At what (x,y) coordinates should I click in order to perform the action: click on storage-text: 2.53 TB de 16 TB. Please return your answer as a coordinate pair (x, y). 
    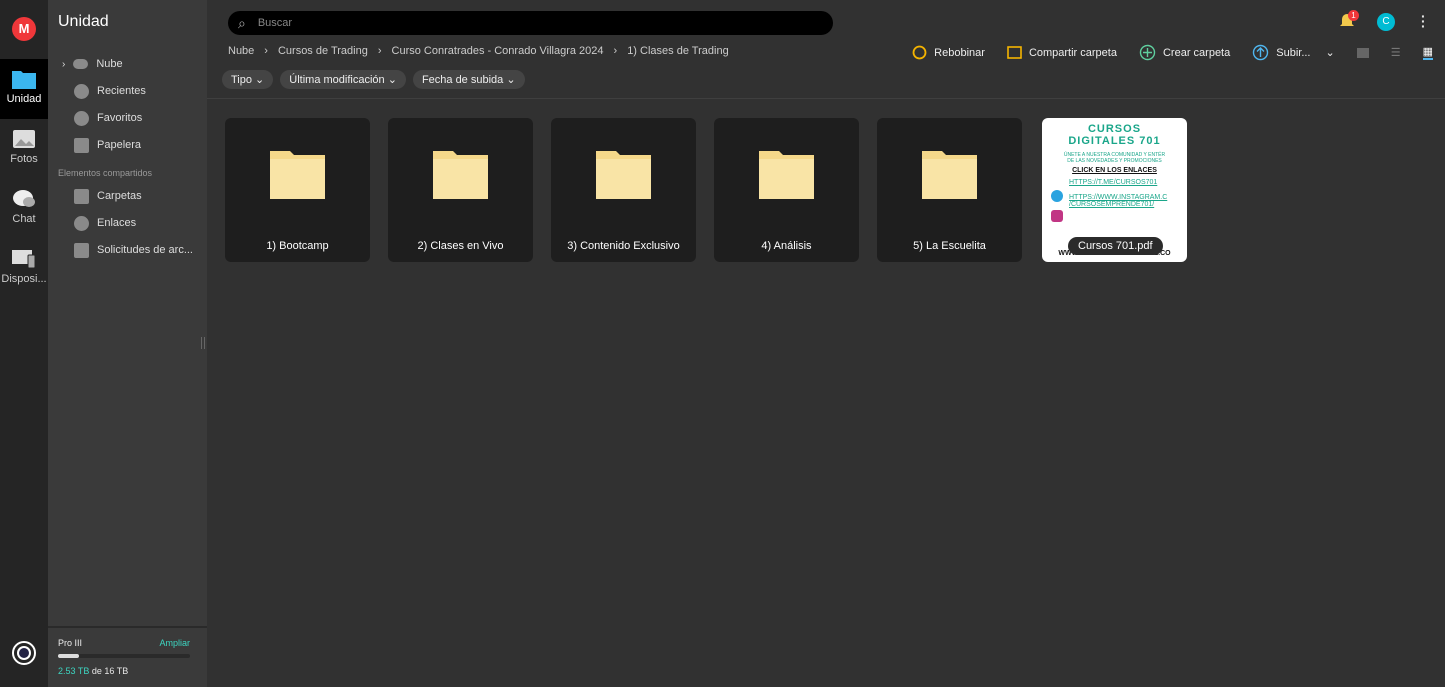
    Looking at the image, I should click on (93, 671).